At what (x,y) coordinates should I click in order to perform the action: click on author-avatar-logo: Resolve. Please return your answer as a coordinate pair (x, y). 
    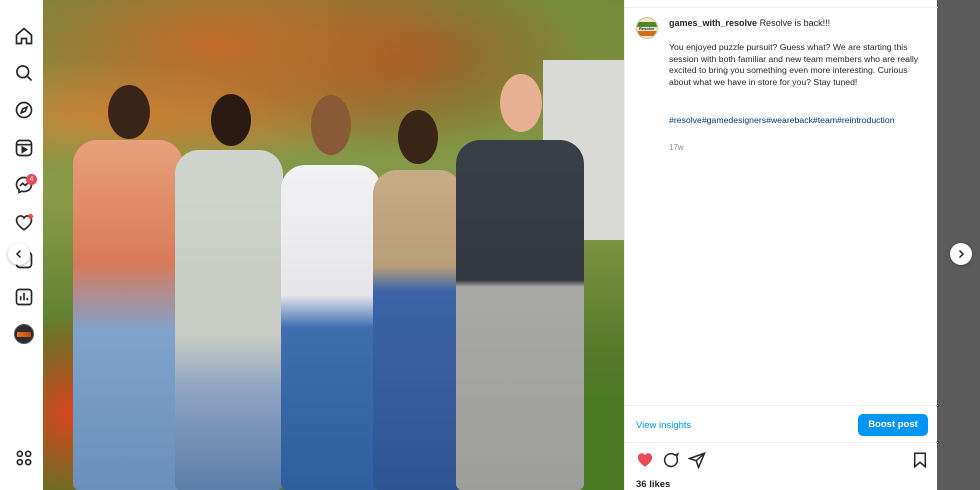
    Looking at the image, I should click on (647, 28).